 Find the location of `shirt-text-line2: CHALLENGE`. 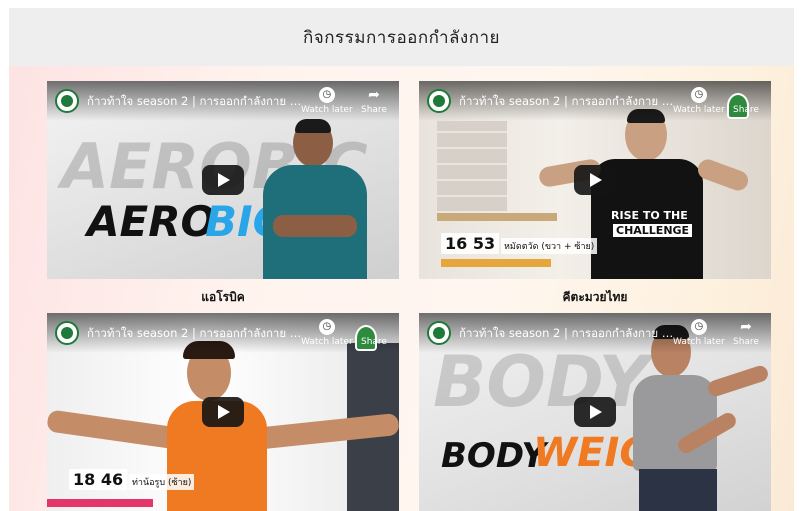

shirt-text-line2: CHALLENGE is located at coordinates (653, 230).